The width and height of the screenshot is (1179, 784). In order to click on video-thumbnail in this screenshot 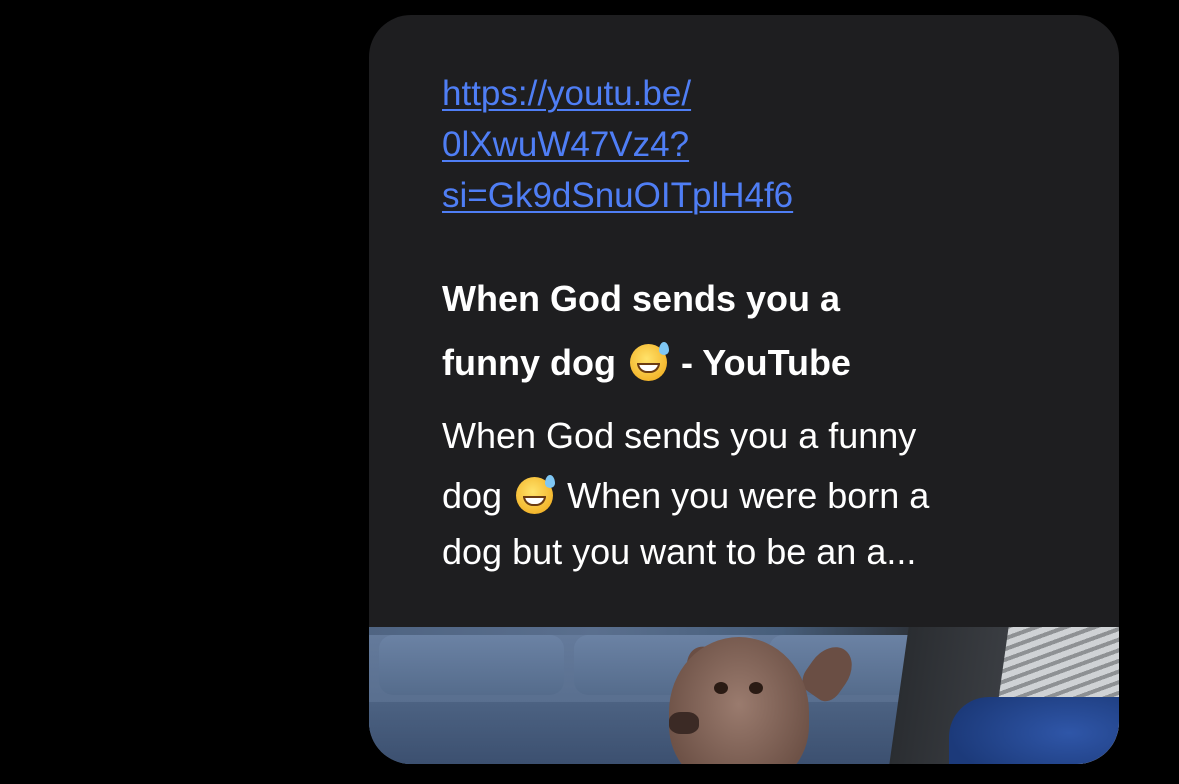, I will do `click(744, 695)`.